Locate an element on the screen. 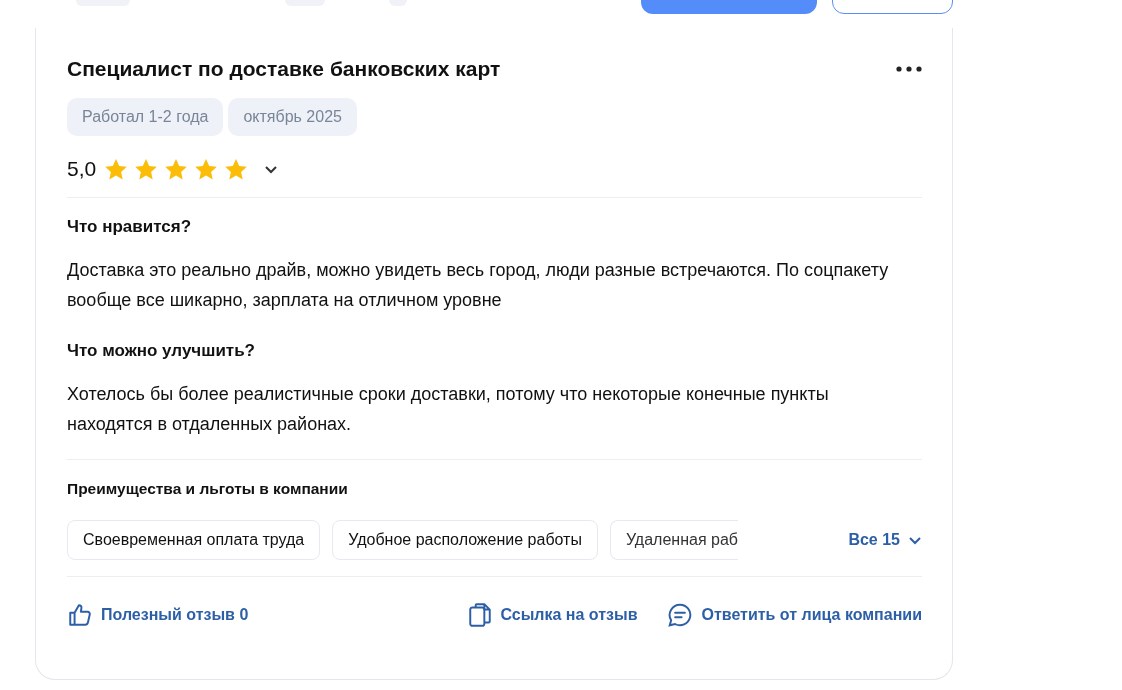  reply-button: Ответить от лица компании is located at coordinates (794, 615).